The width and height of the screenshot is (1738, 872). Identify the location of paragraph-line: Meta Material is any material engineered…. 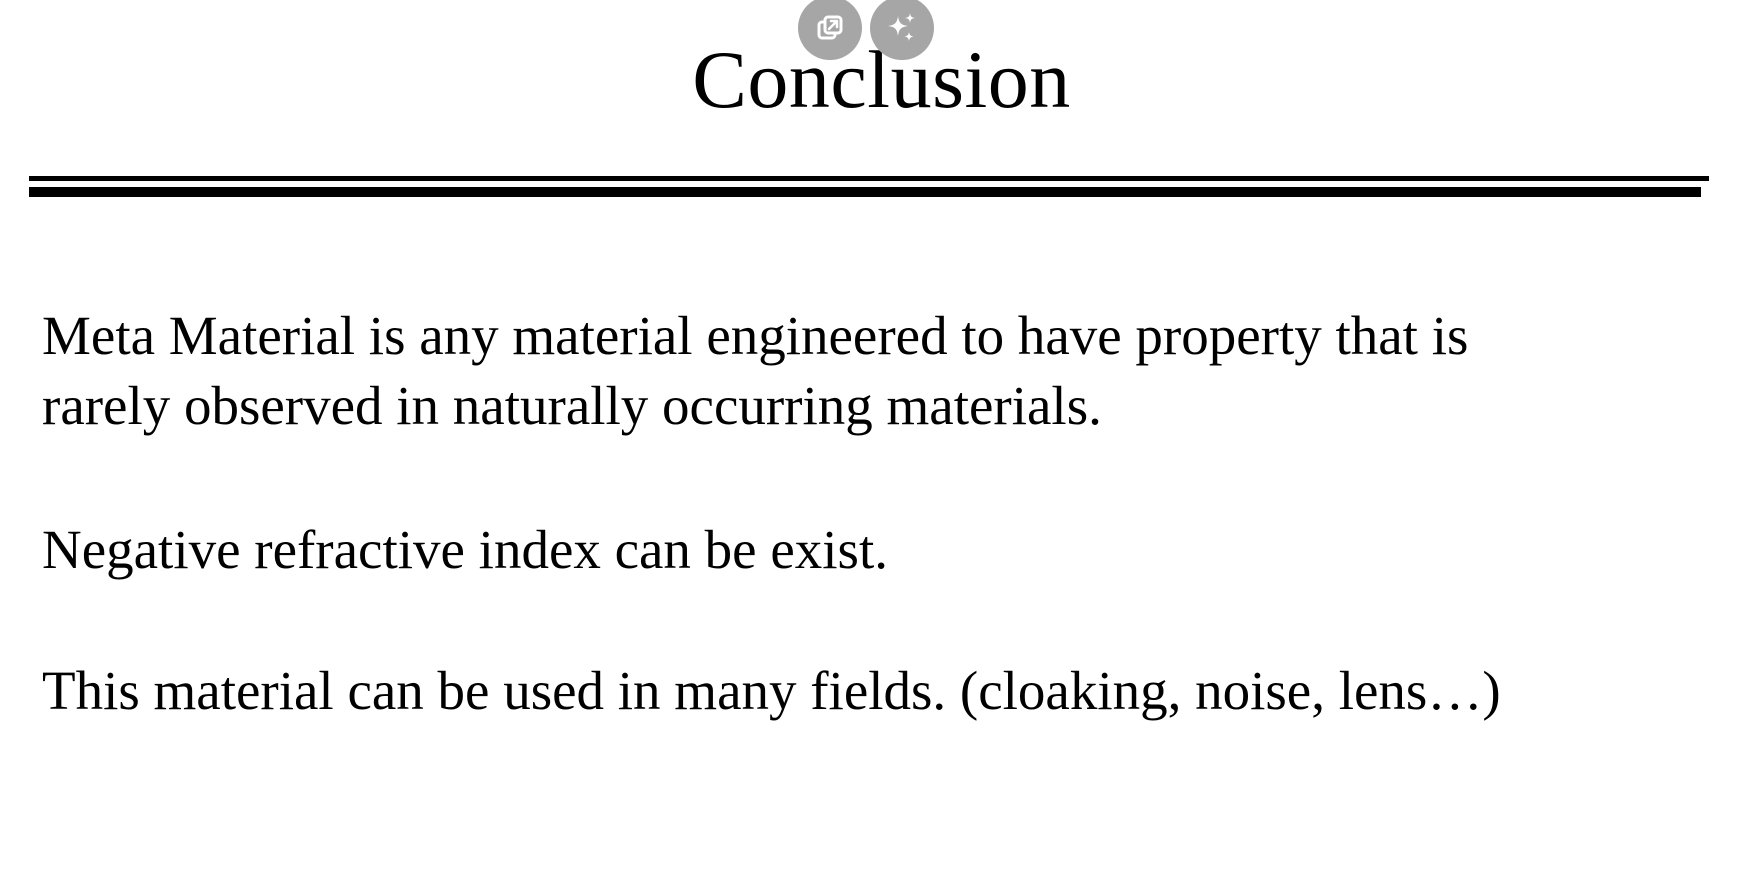
(755, 335).